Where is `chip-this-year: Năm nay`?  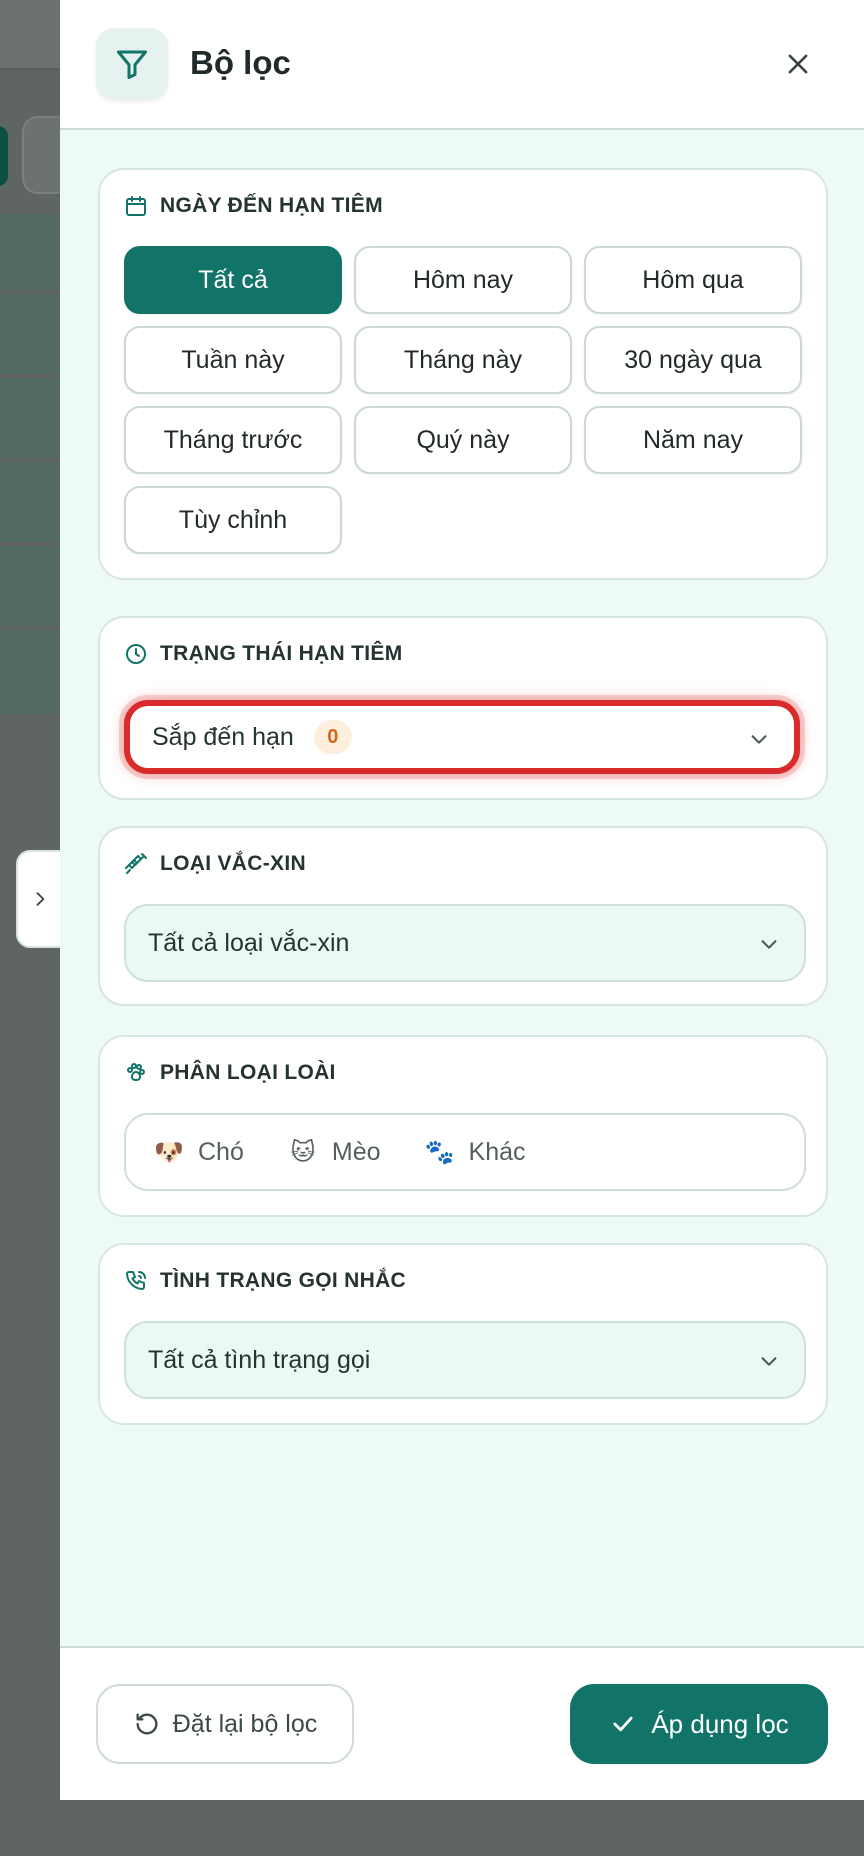 chip-this-year: Năm nay is located at coordinates (693, 440).